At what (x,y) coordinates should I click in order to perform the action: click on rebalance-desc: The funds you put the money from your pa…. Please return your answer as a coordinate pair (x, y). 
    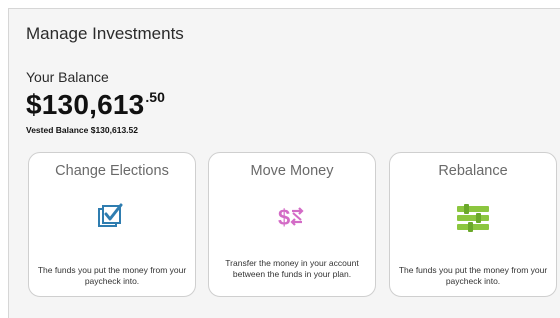
    Looking at the image, I should click on (473, 275).